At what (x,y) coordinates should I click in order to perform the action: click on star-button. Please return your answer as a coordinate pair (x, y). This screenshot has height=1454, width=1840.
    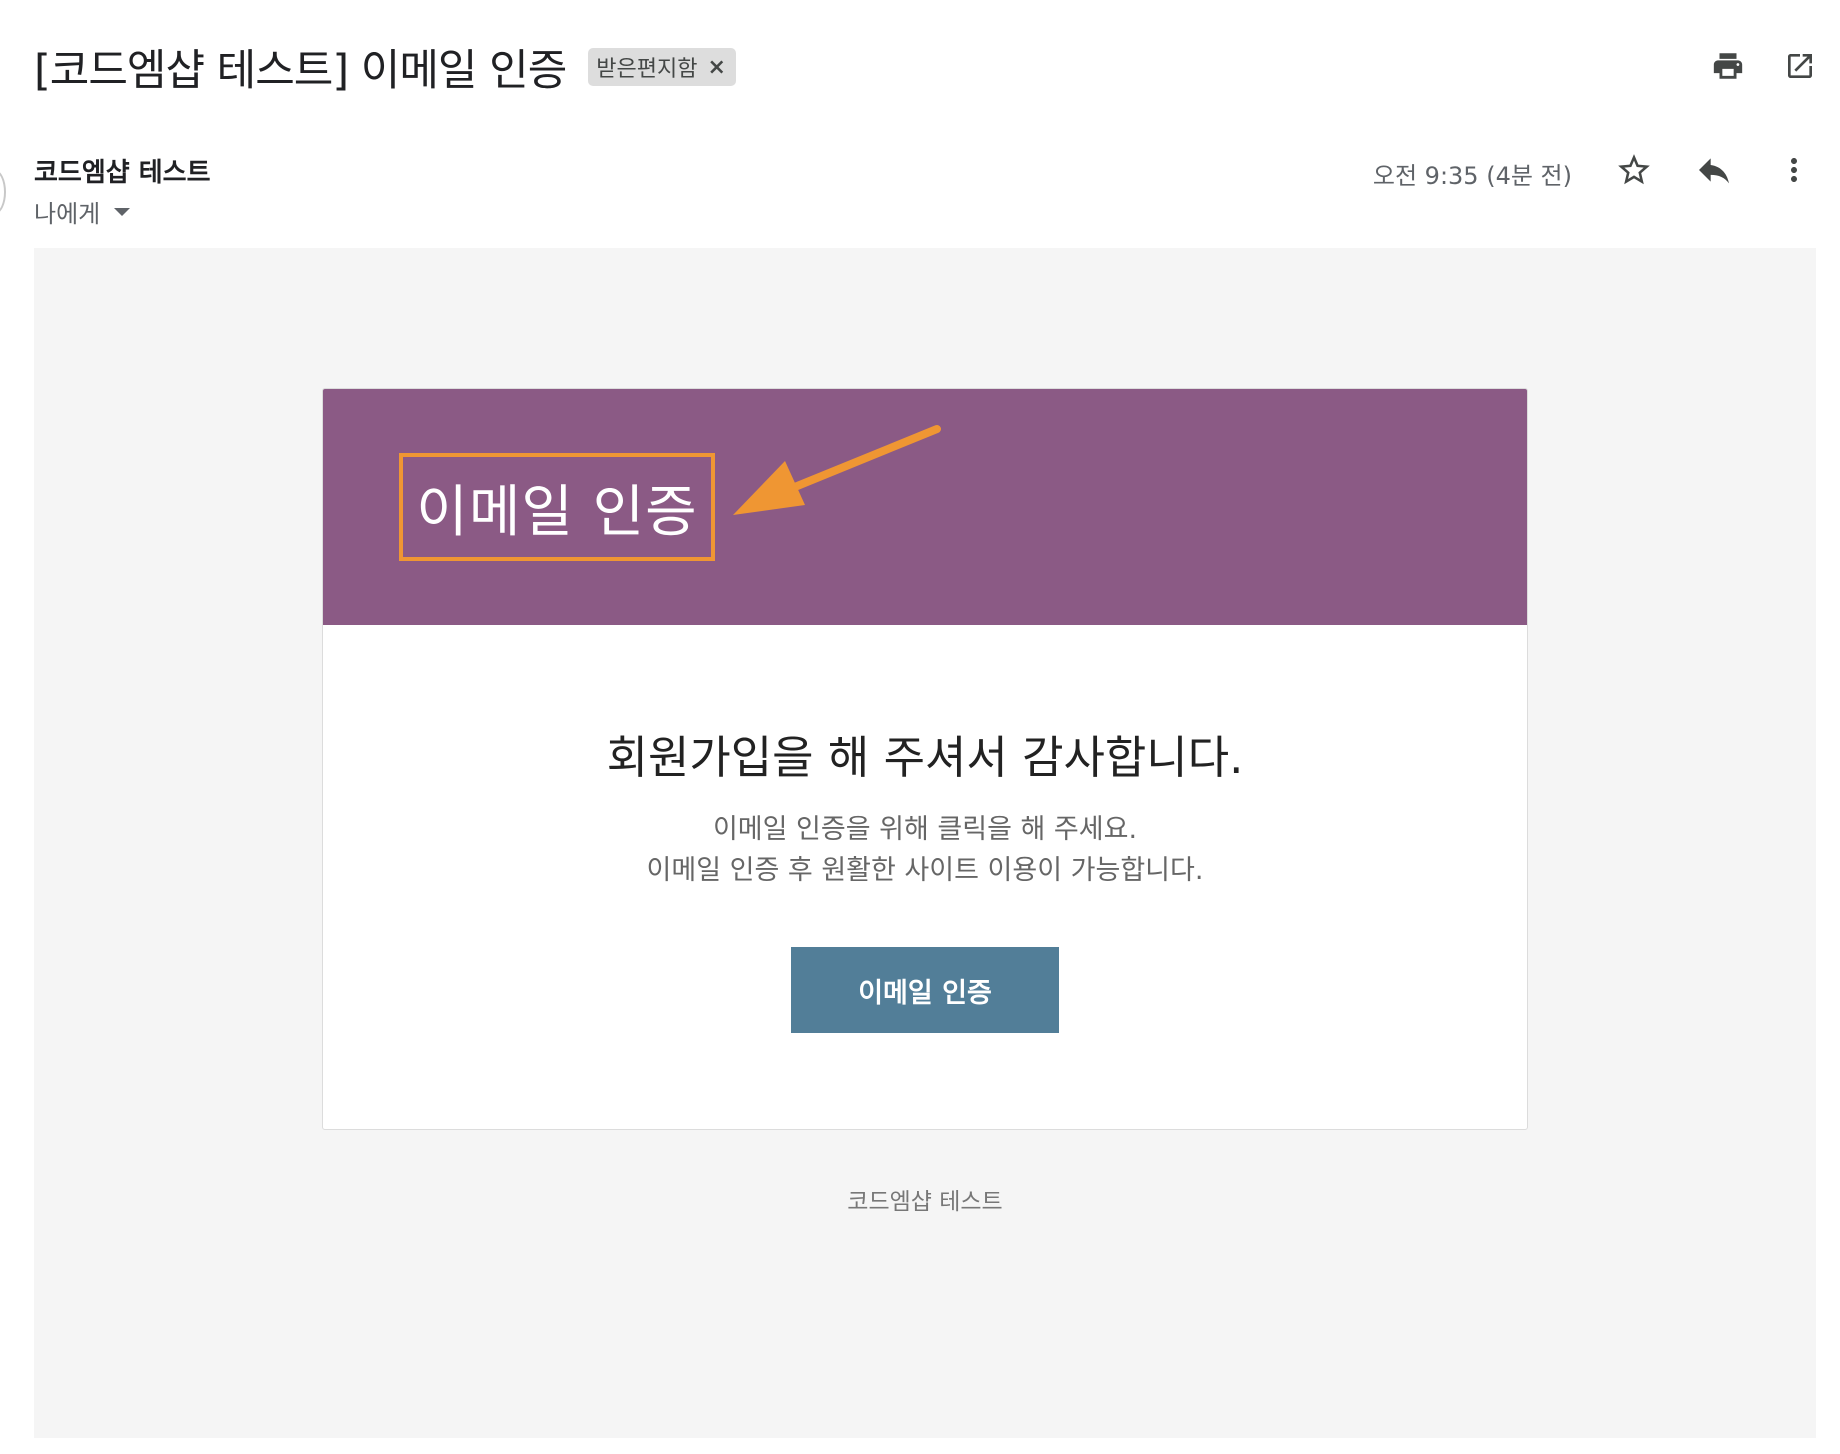
    Looking at the image, I should click on (1634, 170).